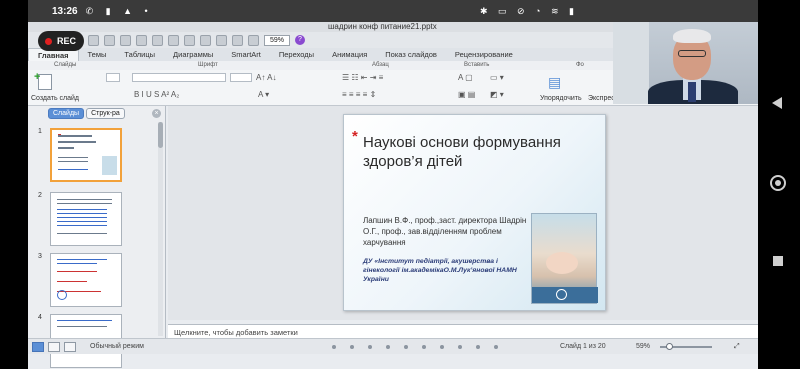 This screenshot has height=369, width=800. I want to click on presenter-hair, so click(692, 36).